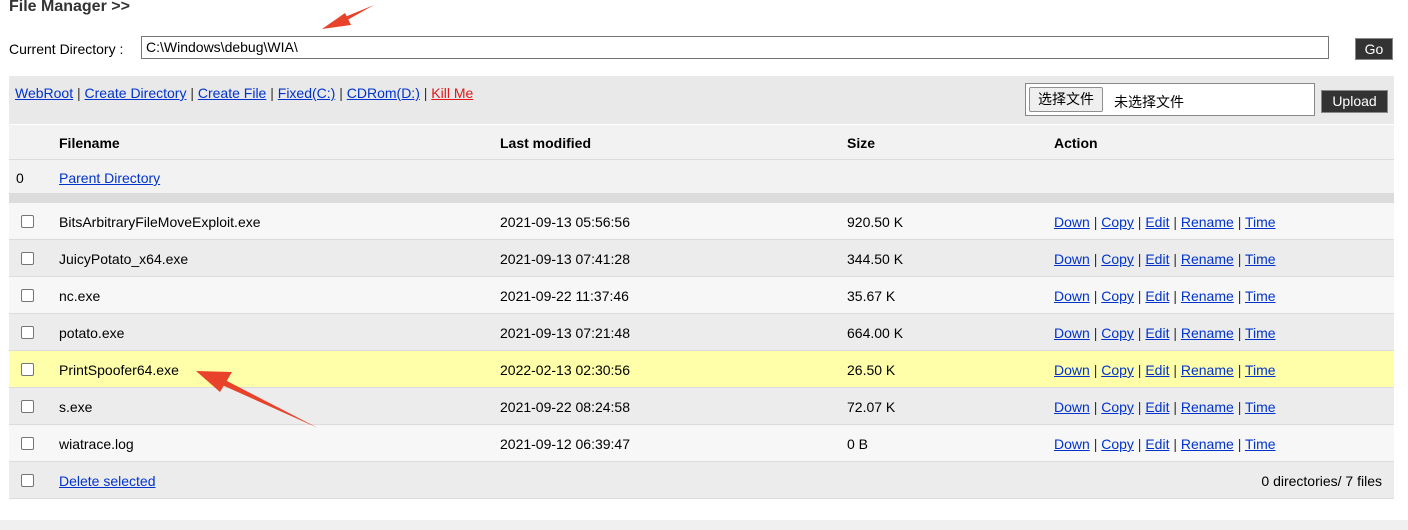 This screenshot has height=530, width=1408. I want to click on choose-file-button: 选择文件, so click(1066, 99).